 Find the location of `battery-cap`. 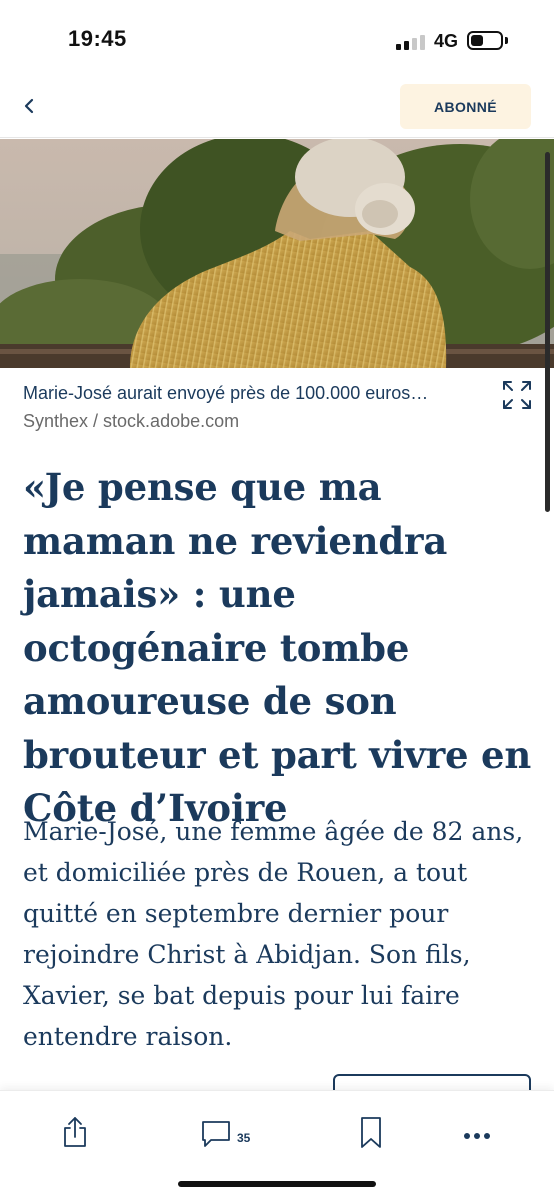

battery-cap is located at coordinates (506, 40).